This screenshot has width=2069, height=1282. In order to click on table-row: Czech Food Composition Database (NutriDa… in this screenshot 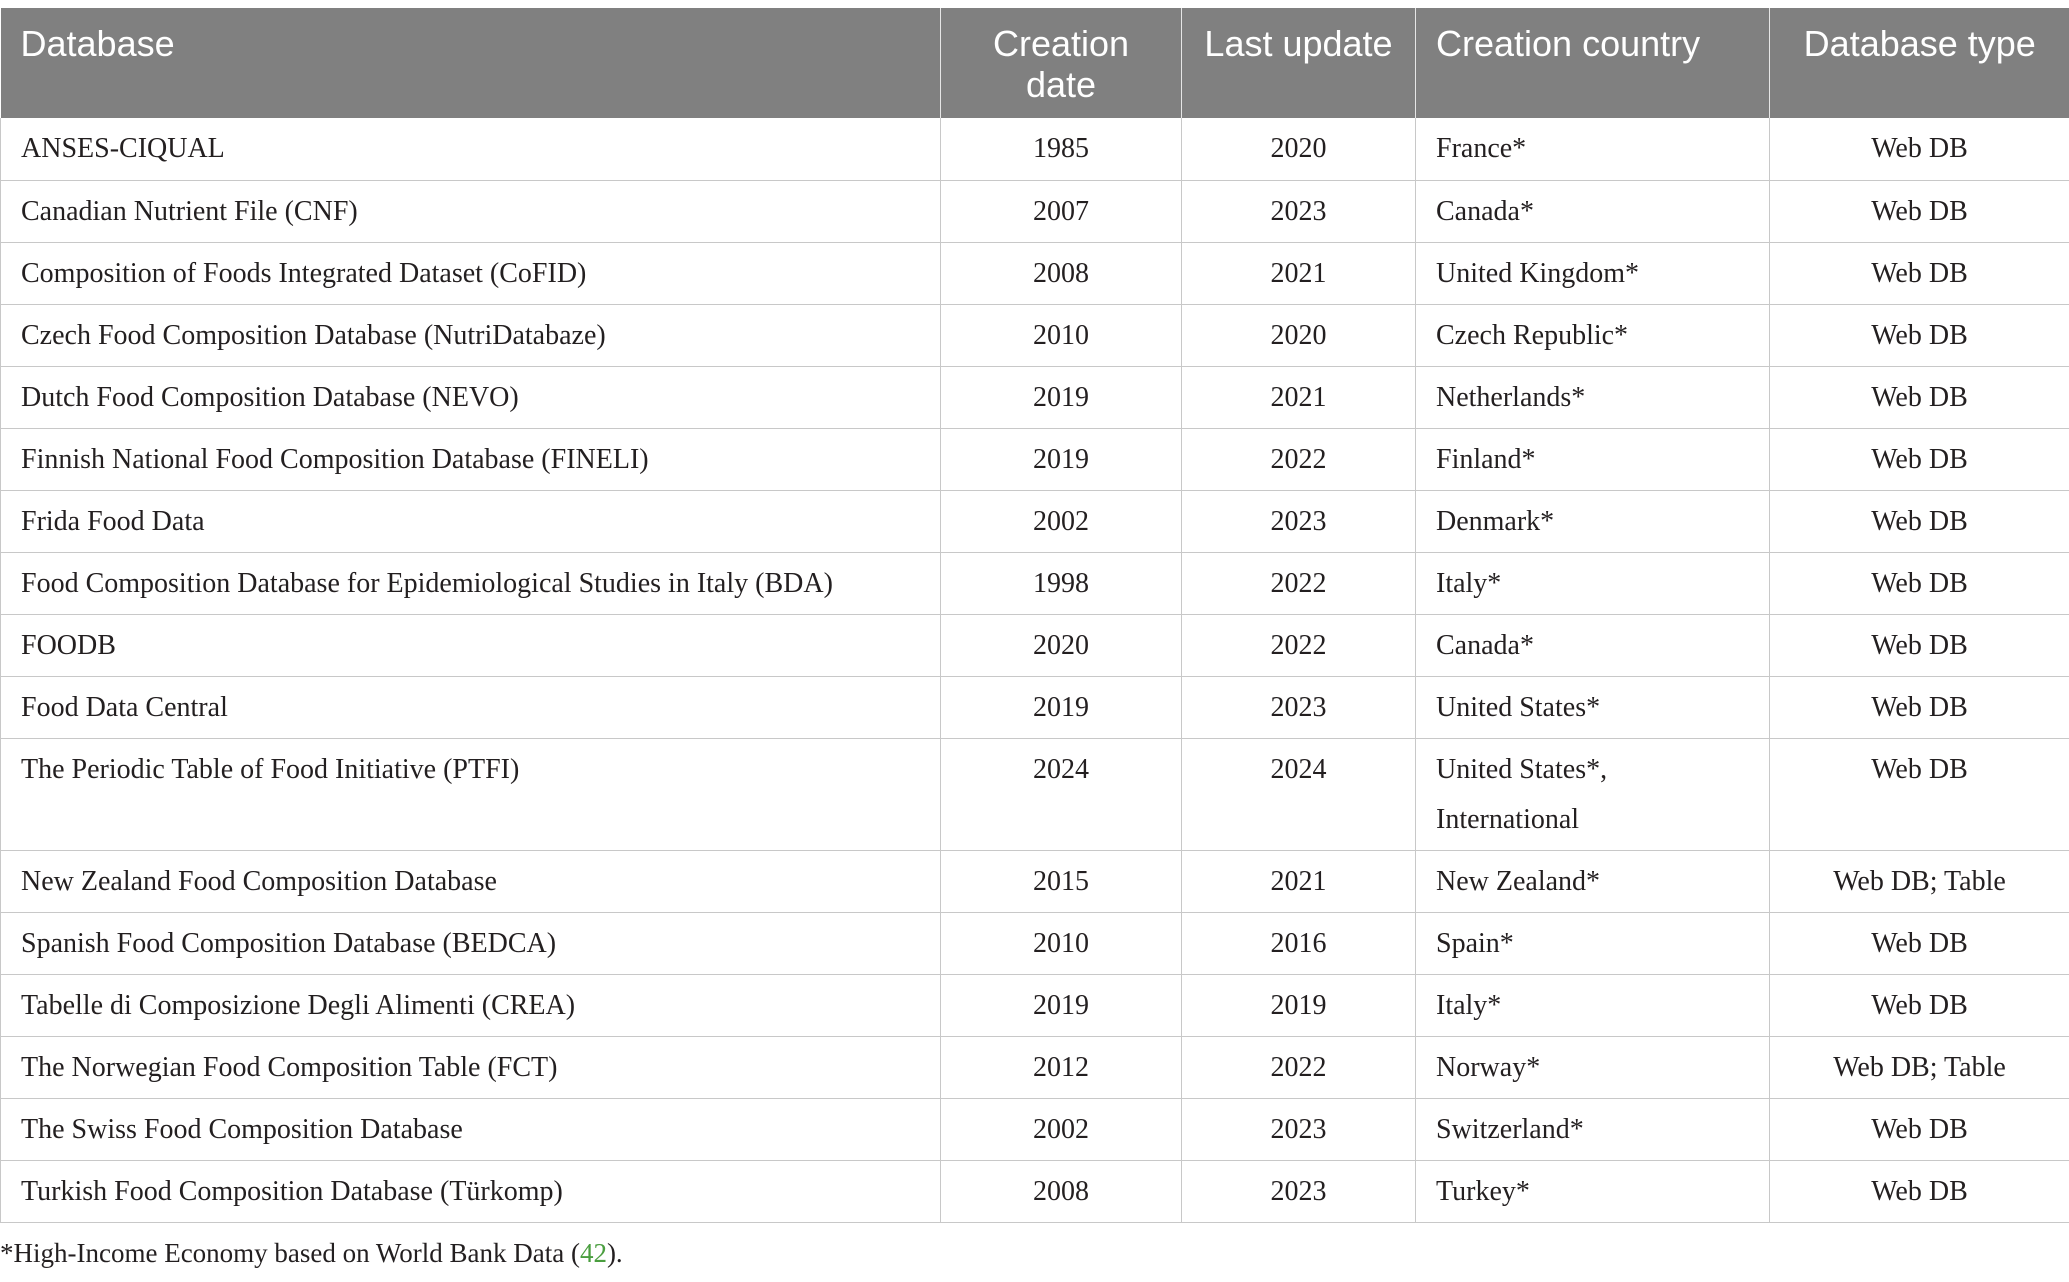, I will do `click(1034, 335)`.